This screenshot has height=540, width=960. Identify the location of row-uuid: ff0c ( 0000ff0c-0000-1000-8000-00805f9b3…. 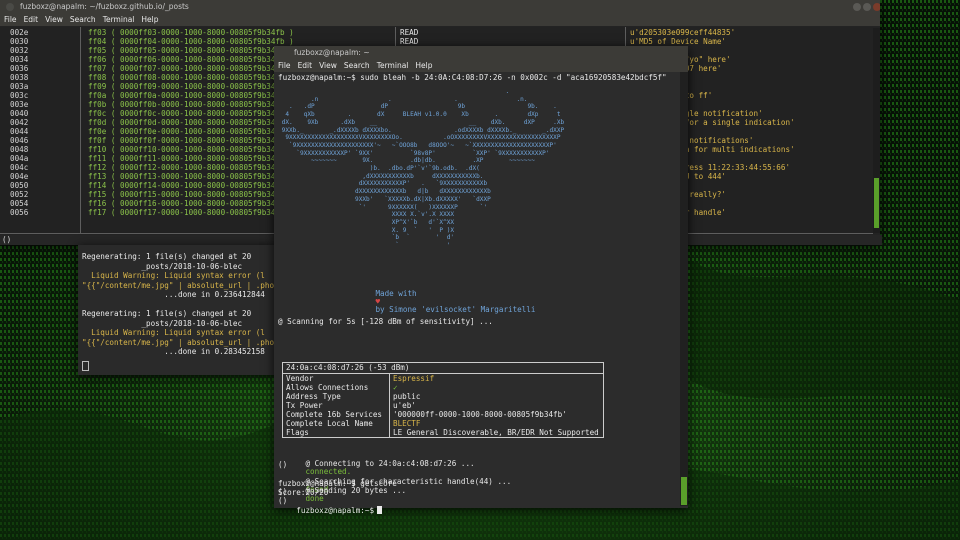
(184, 113).